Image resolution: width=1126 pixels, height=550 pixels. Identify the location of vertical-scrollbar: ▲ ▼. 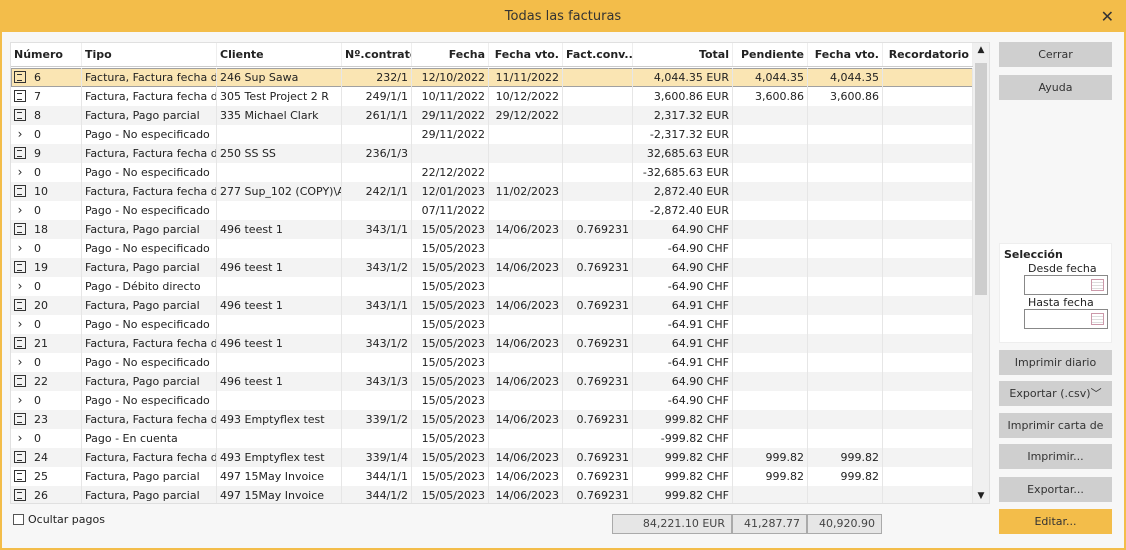
(981, 273).